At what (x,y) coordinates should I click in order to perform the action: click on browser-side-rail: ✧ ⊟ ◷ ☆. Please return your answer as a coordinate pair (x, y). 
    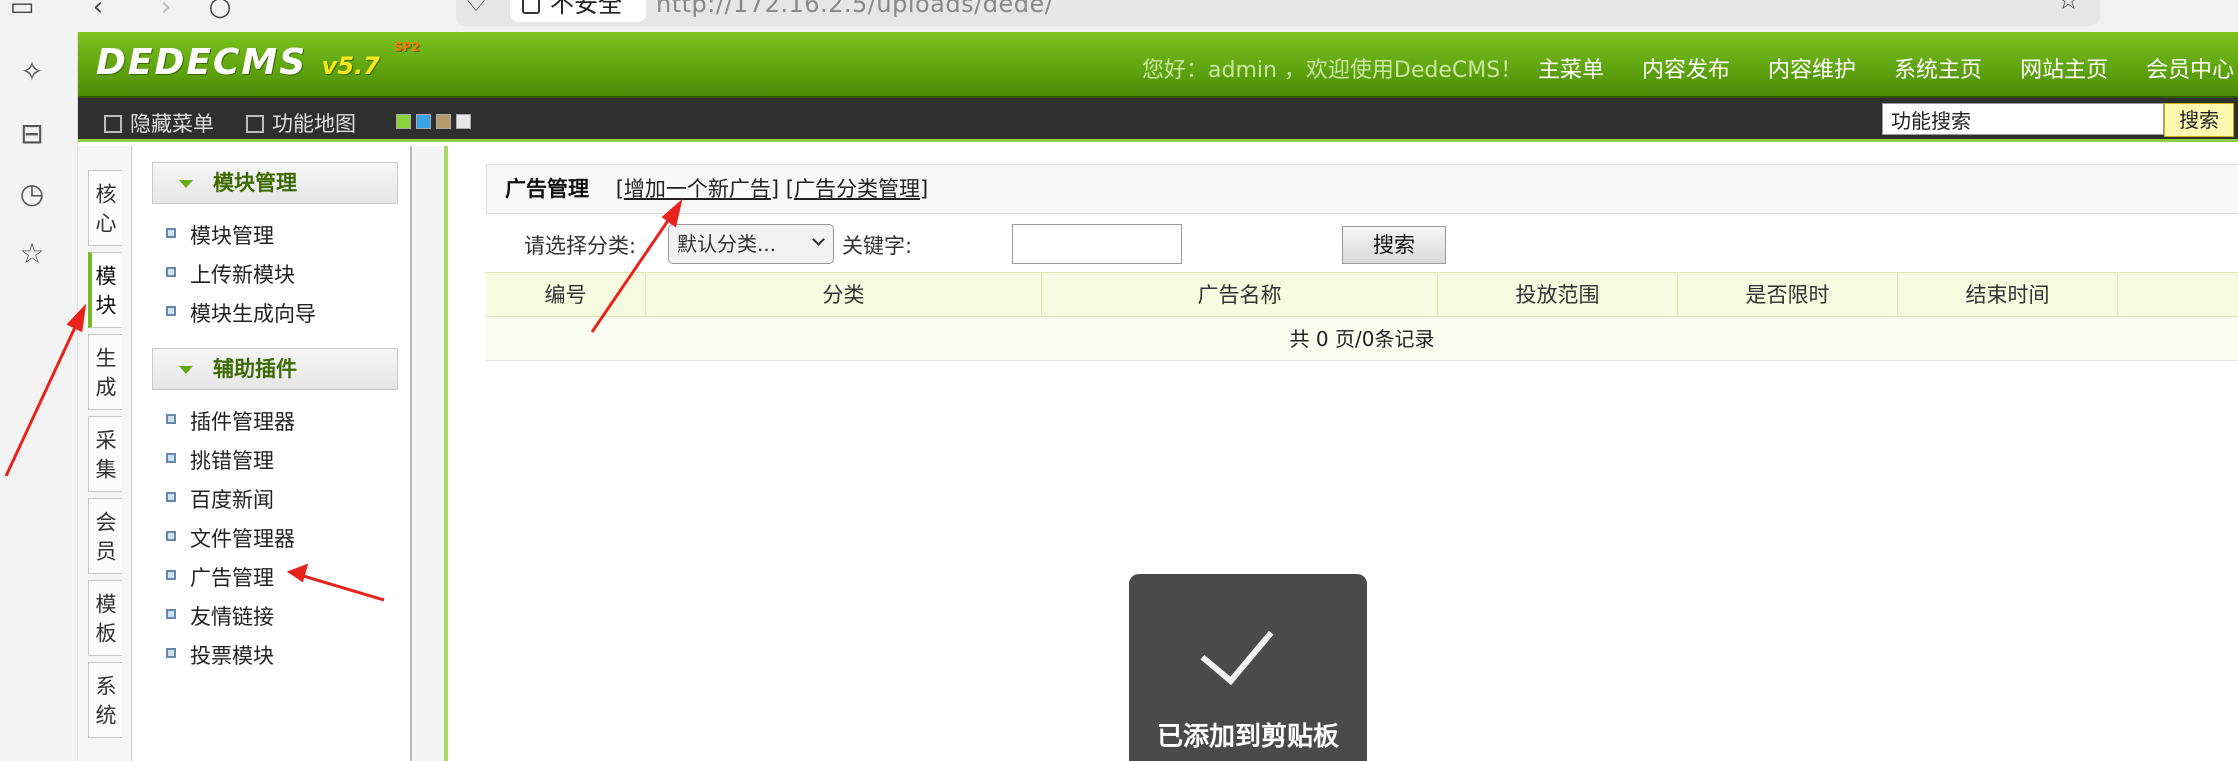
    Looking at the image, I should click on (39, 396).